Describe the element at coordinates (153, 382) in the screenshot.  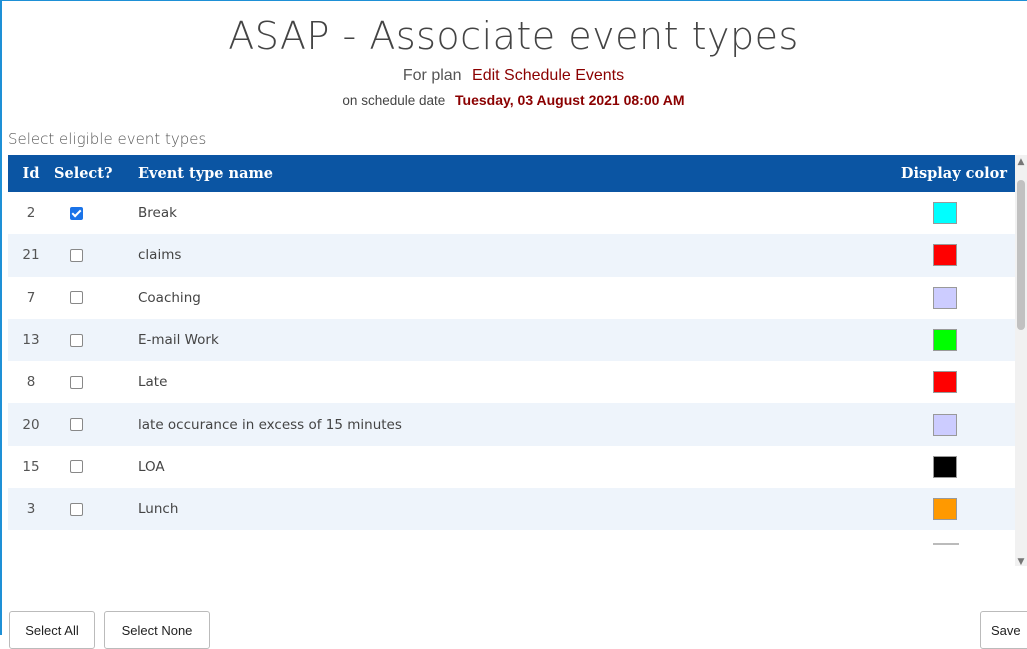
I see `event-type-name: Late` at that location.